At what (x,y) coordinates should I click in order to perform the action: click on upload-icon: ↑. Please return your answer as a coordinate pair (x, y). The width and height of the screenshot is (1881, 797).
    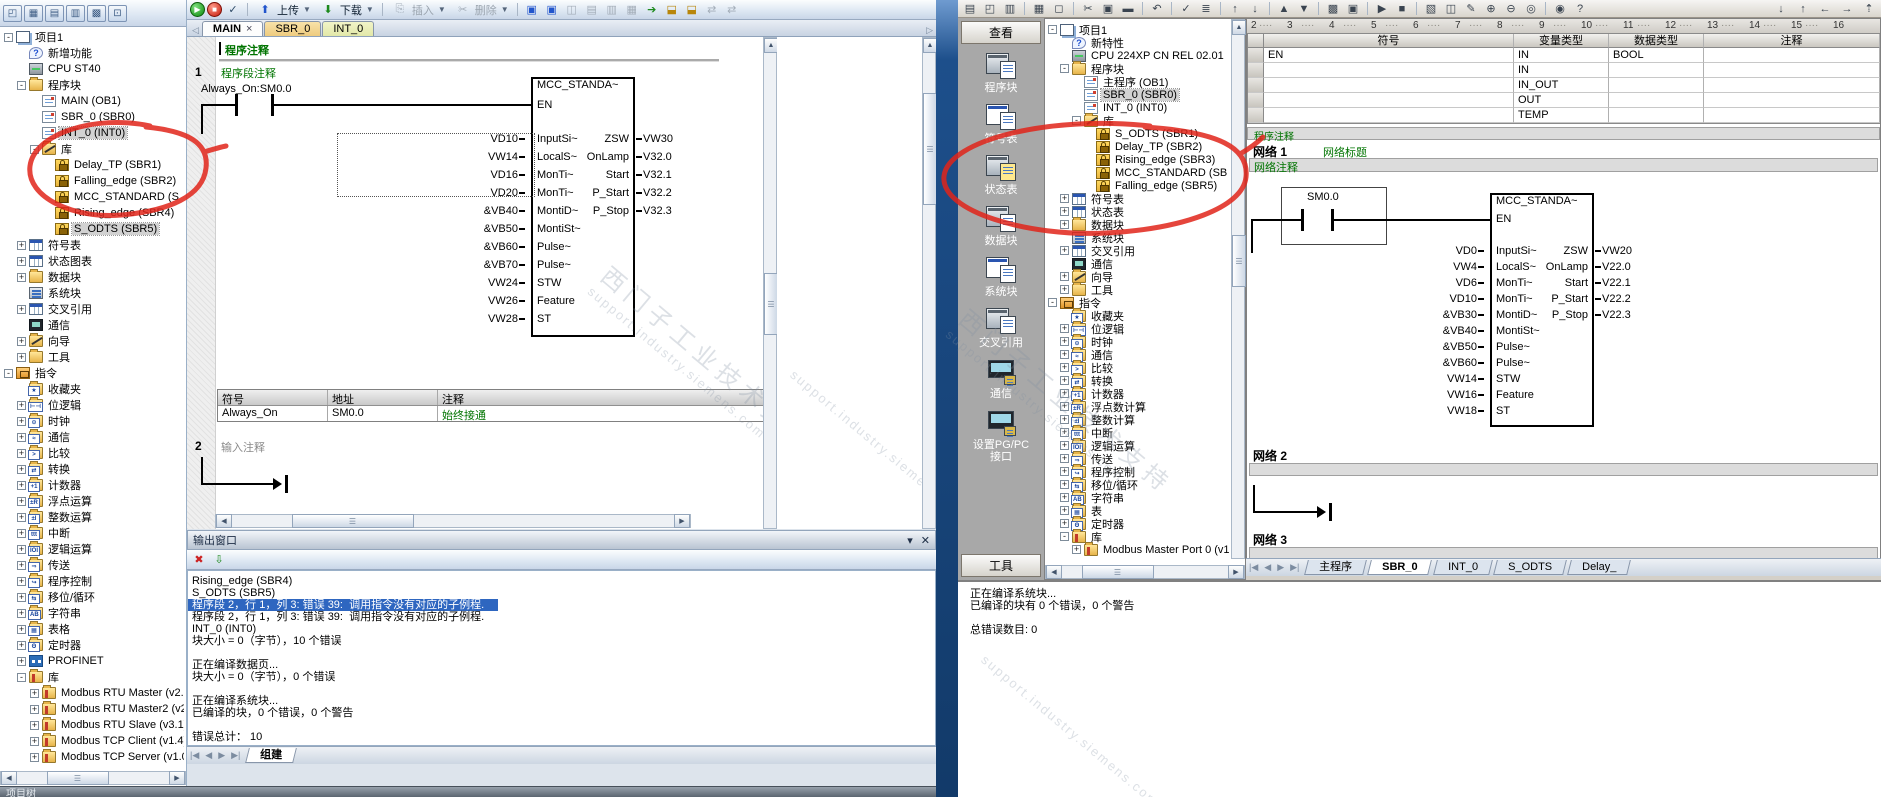
    Looking at the image, I should click on (1235, 8).